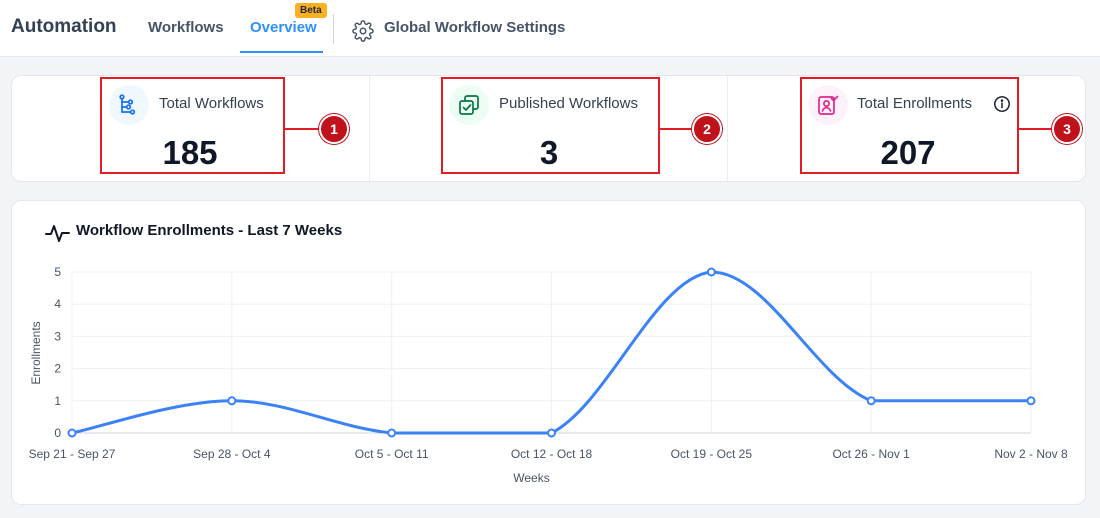 Image resolution: width=1100 pixels, height=518 pixels. I want to click on annotation-badge-3: 3, so click(1067, 129).